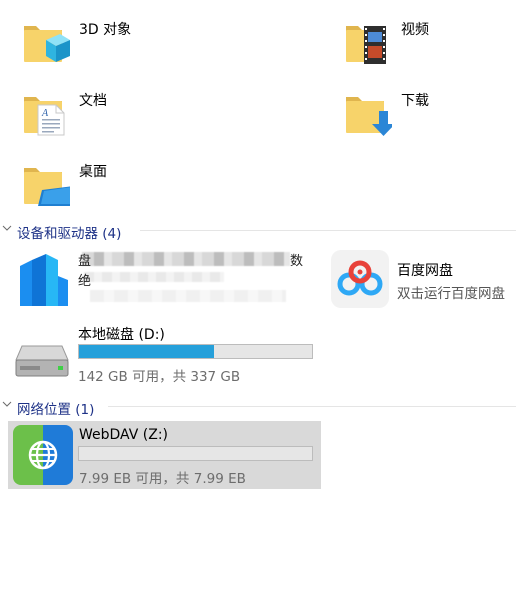  What do you see at coordinates (258, 232) in the screenshot?
I see `devices-section-header: 设备和驱动器 (4)` at bounding box center [258, 232].